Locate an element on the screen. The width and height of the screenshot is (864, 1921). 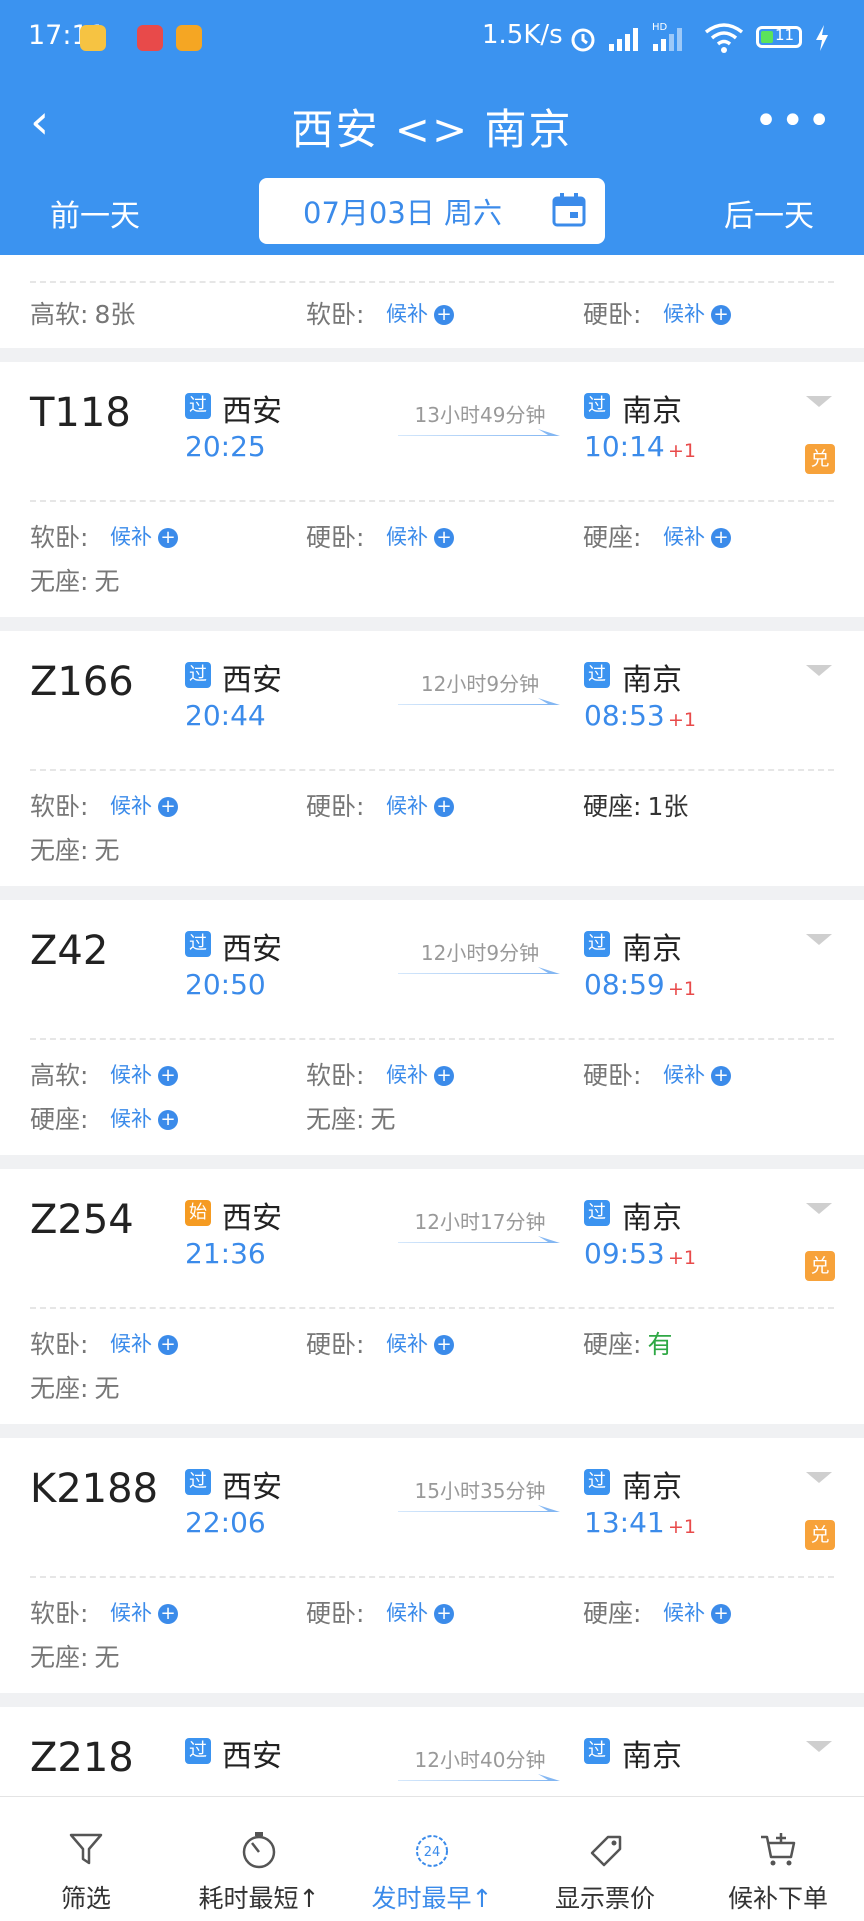
tab-filter: 筛选 is located at coordinates (86, 1859).